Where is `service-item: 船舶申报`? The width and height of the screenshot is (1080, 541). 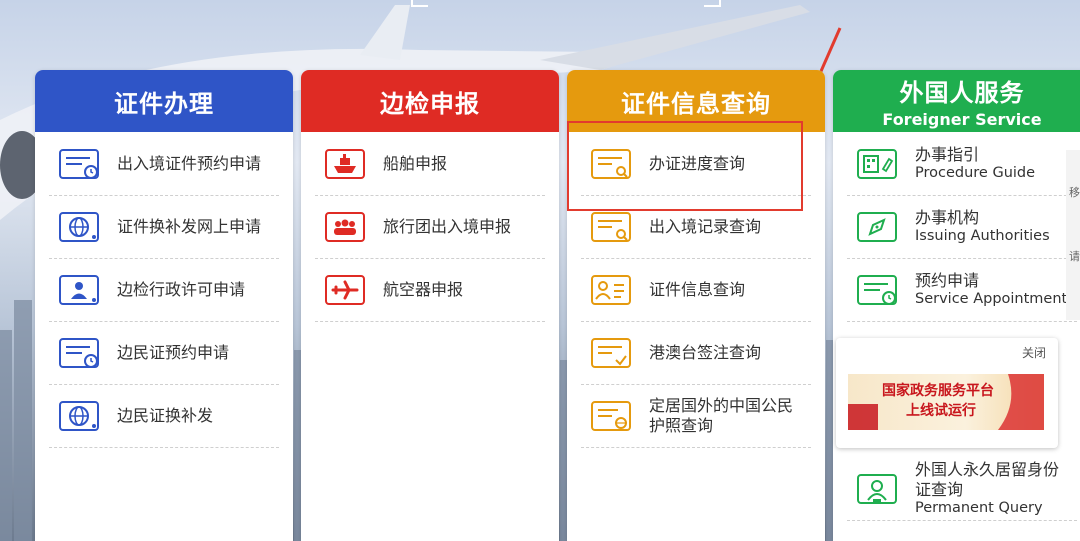 service-item: 船舶申报 is located at coordinates (430, 164).